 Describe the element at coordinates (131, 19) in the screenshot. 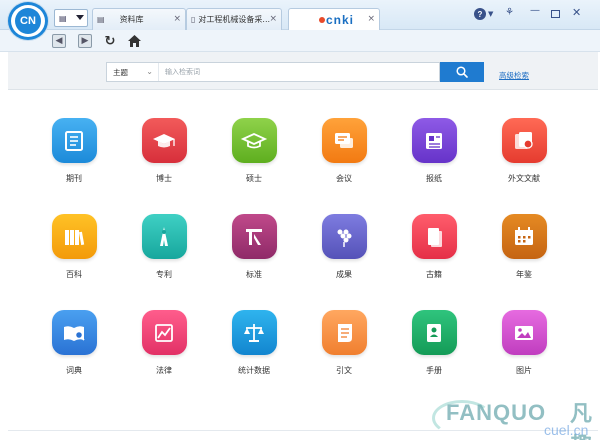

I see `tab-label: 资料库` at that location.